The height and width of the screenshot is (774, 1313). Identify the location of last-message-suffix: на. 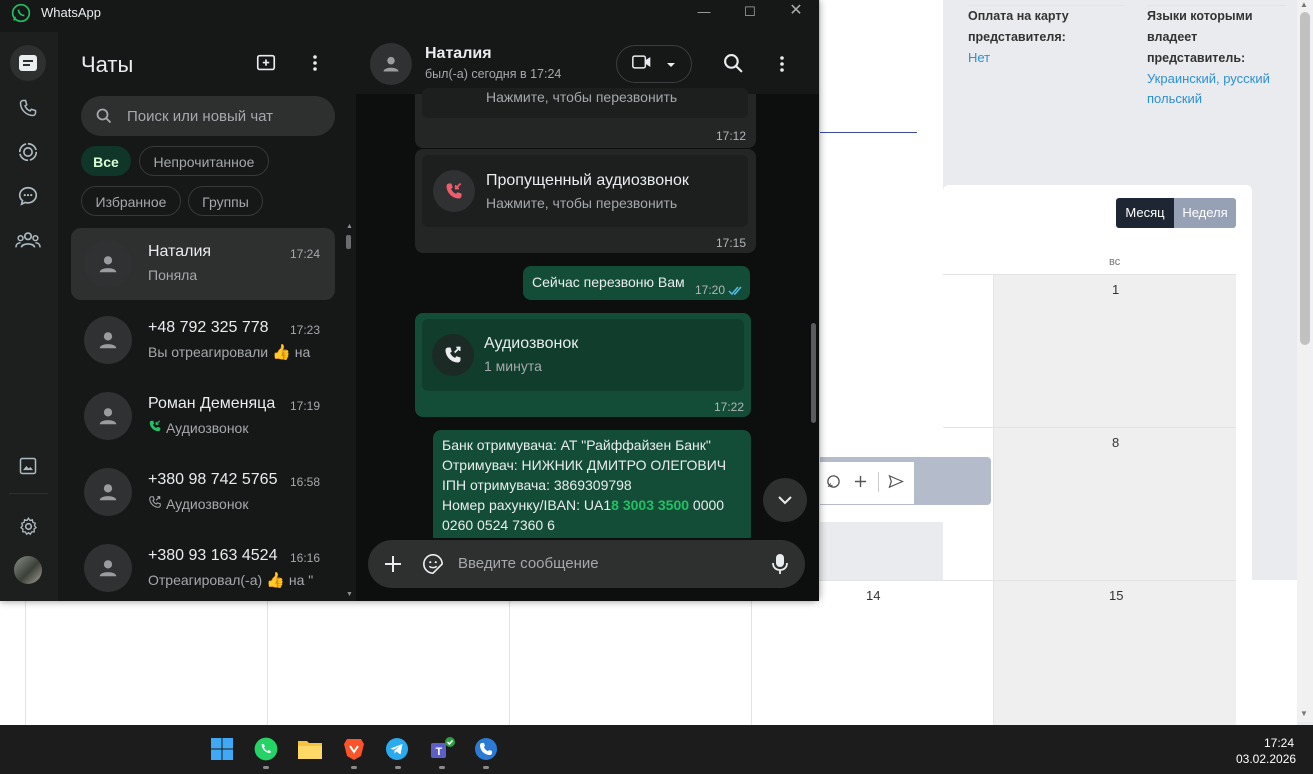
(302, 352).